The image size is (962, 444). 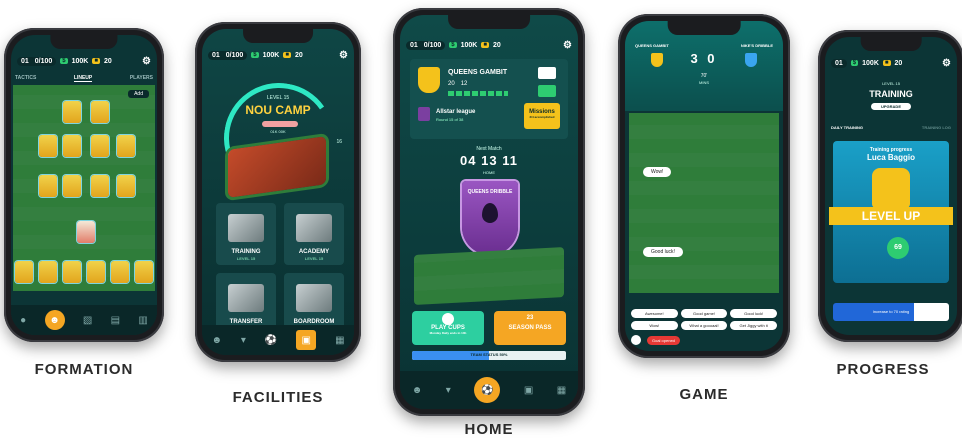 I want to click on progress-level: LEVEL 15, so click(x=891, y=83).